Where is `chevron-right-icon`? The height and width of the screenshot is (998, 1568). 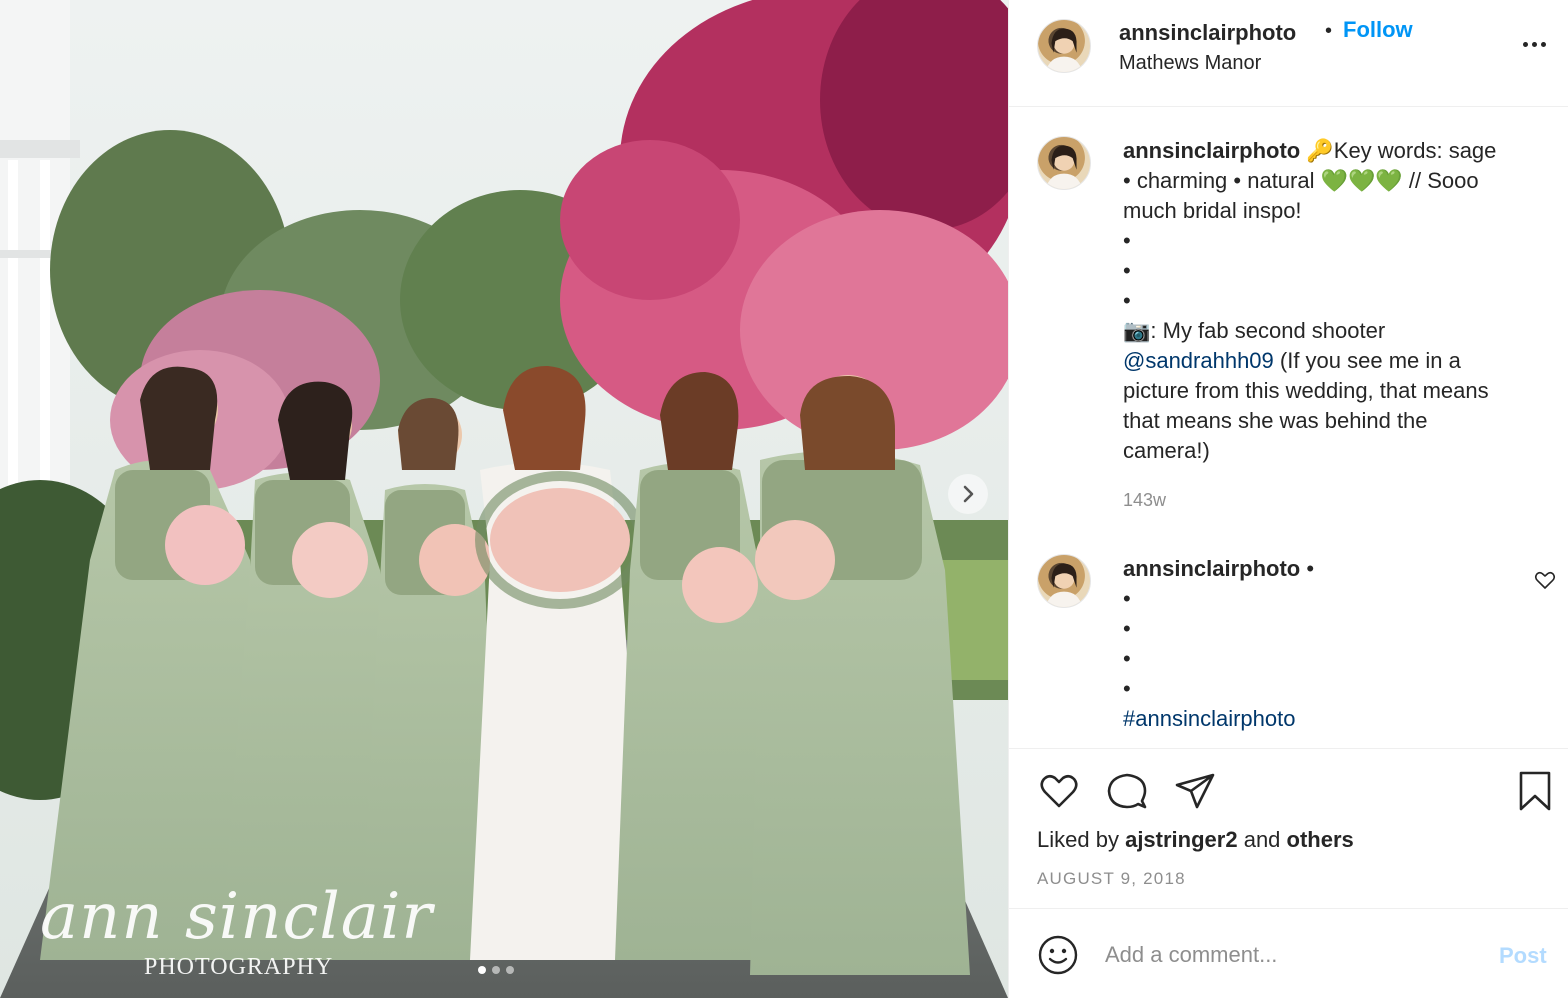
chevron-right-icon is located at coordinates (968, 494).